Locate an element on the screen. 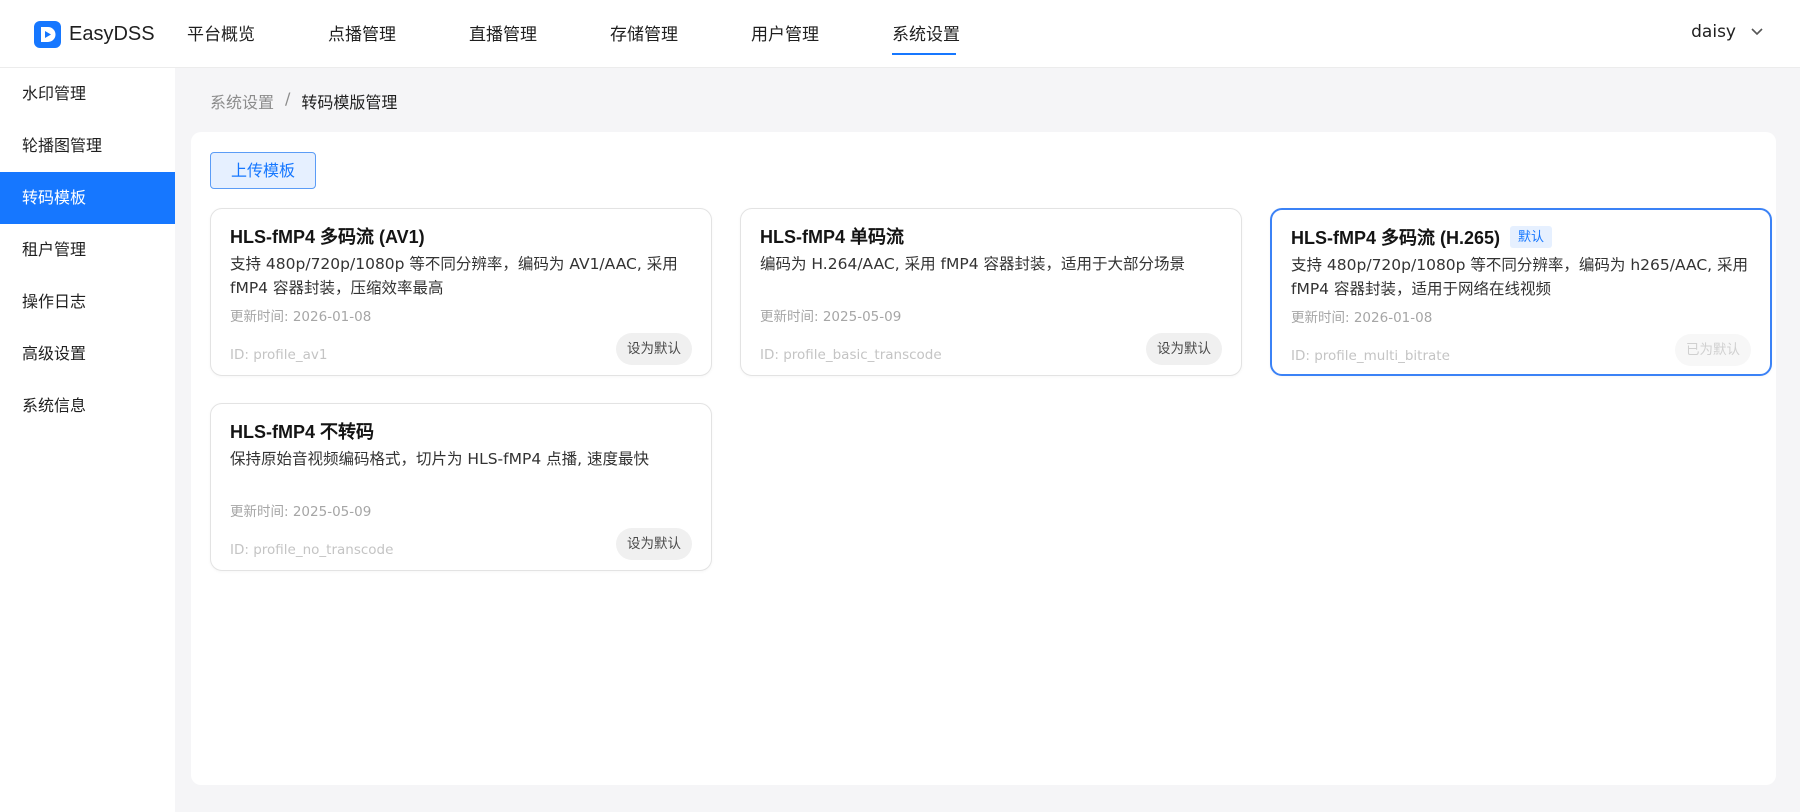 This screenshot has width=1800, height=812. card-id: ID: profile_basic_transcode is located at coordinates (851, 355).